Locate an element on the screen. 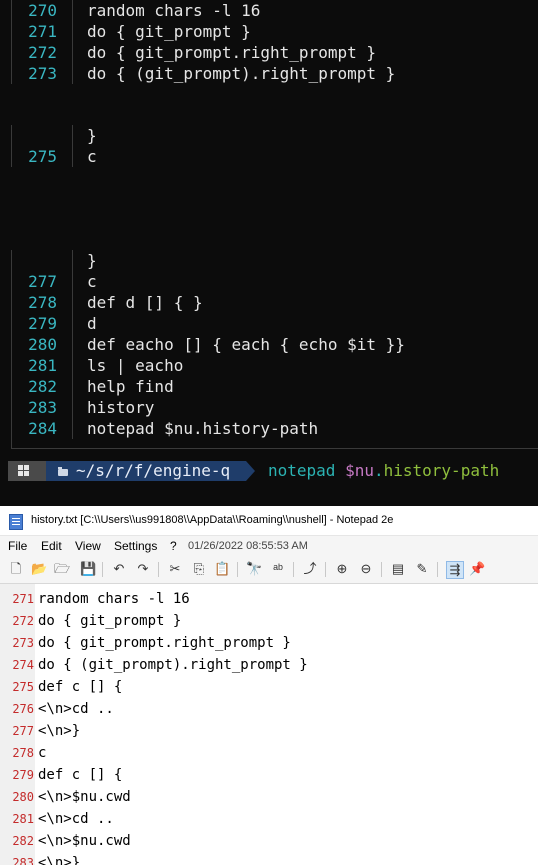  terminal-line-number: 283 is located at coordinates (42, 407).